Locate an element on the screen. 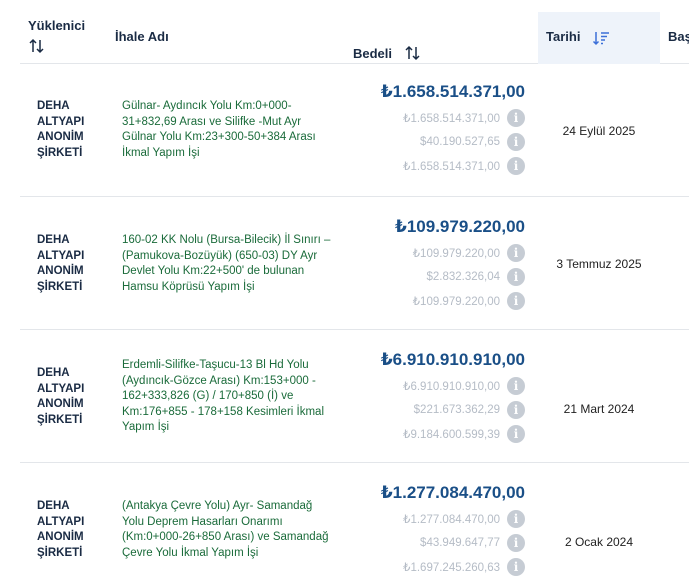 This screenshot has height=580, width=689. tender-date: 3 Temmuz 2025 is located at coordinates (599, 264).